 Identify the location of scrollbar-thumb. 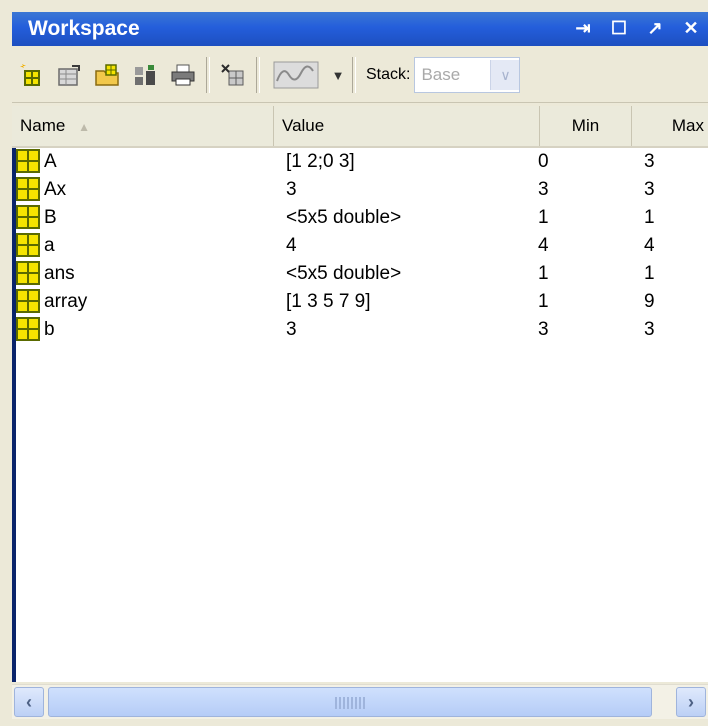
(350, 702).